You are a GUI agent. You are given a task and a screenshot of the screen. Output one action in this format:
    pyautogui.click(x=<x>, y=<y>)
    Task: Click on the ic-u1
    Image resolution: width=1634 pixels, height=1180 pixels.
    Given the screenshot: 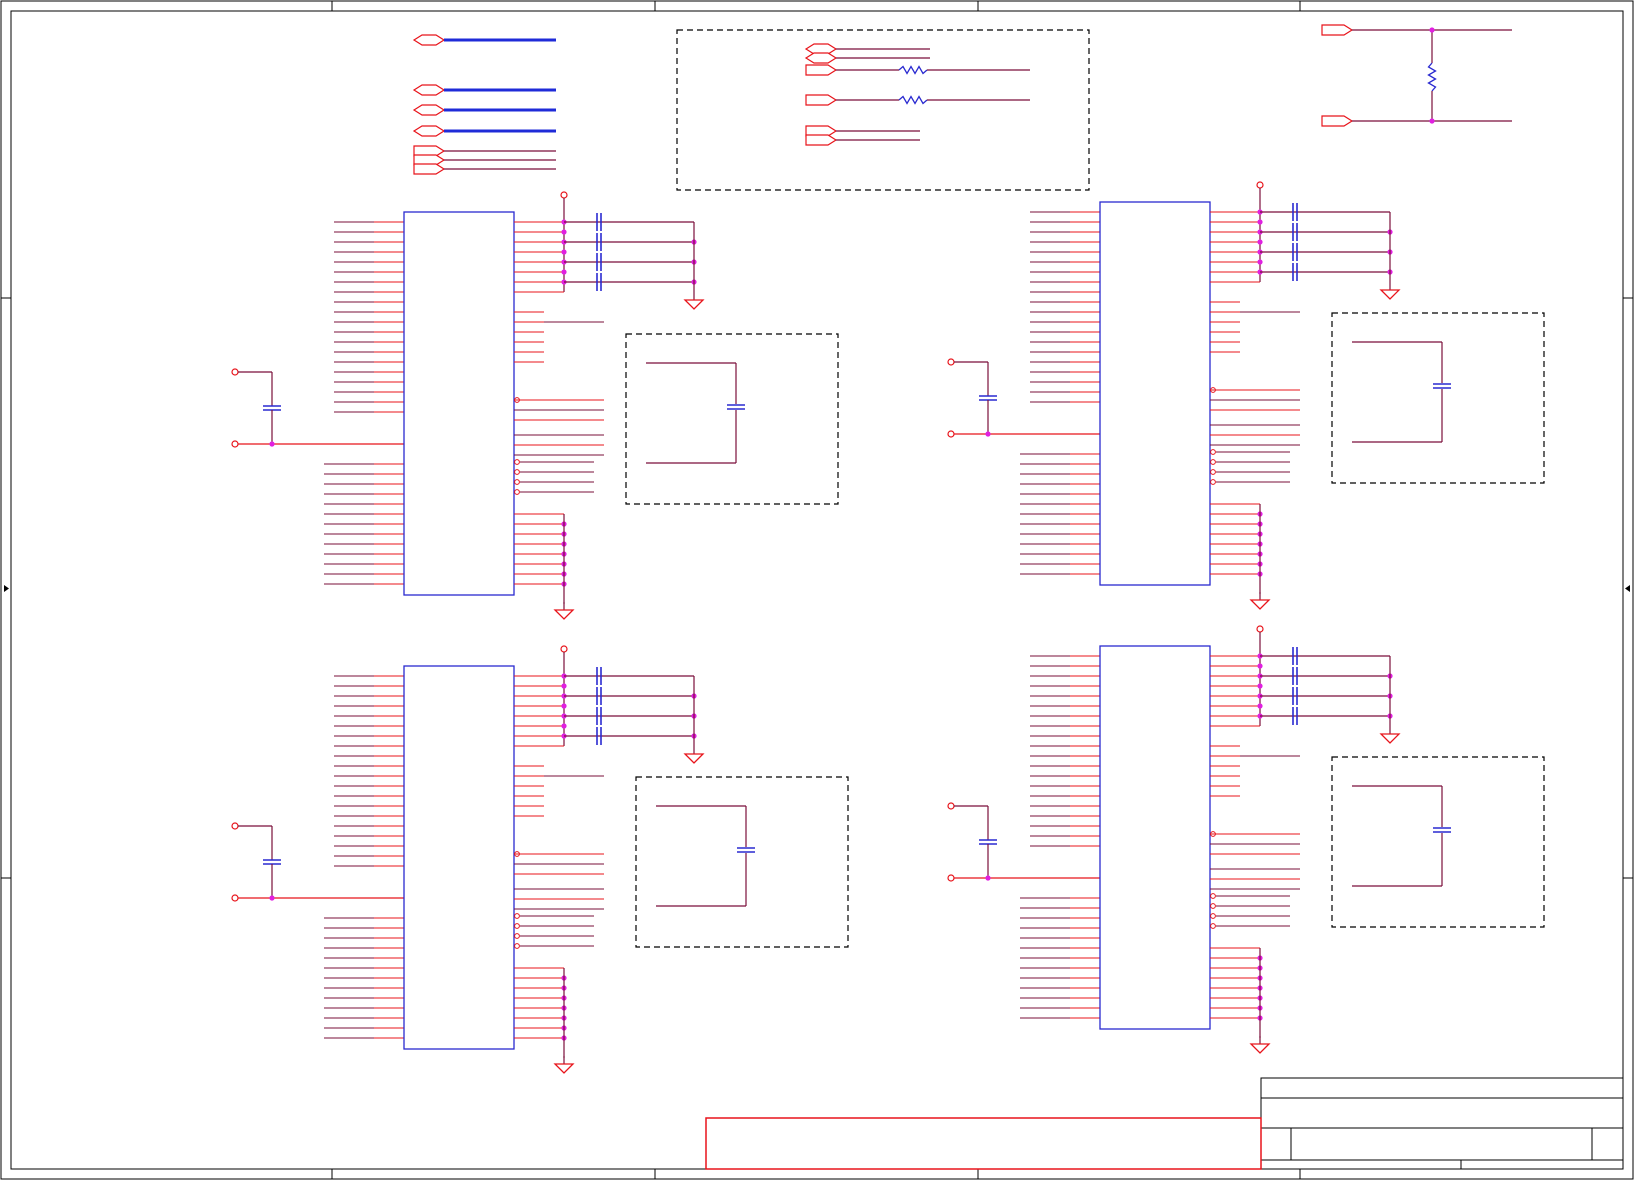 What is the action you would take?
    pyautogui.click(x=535, y=405)
    